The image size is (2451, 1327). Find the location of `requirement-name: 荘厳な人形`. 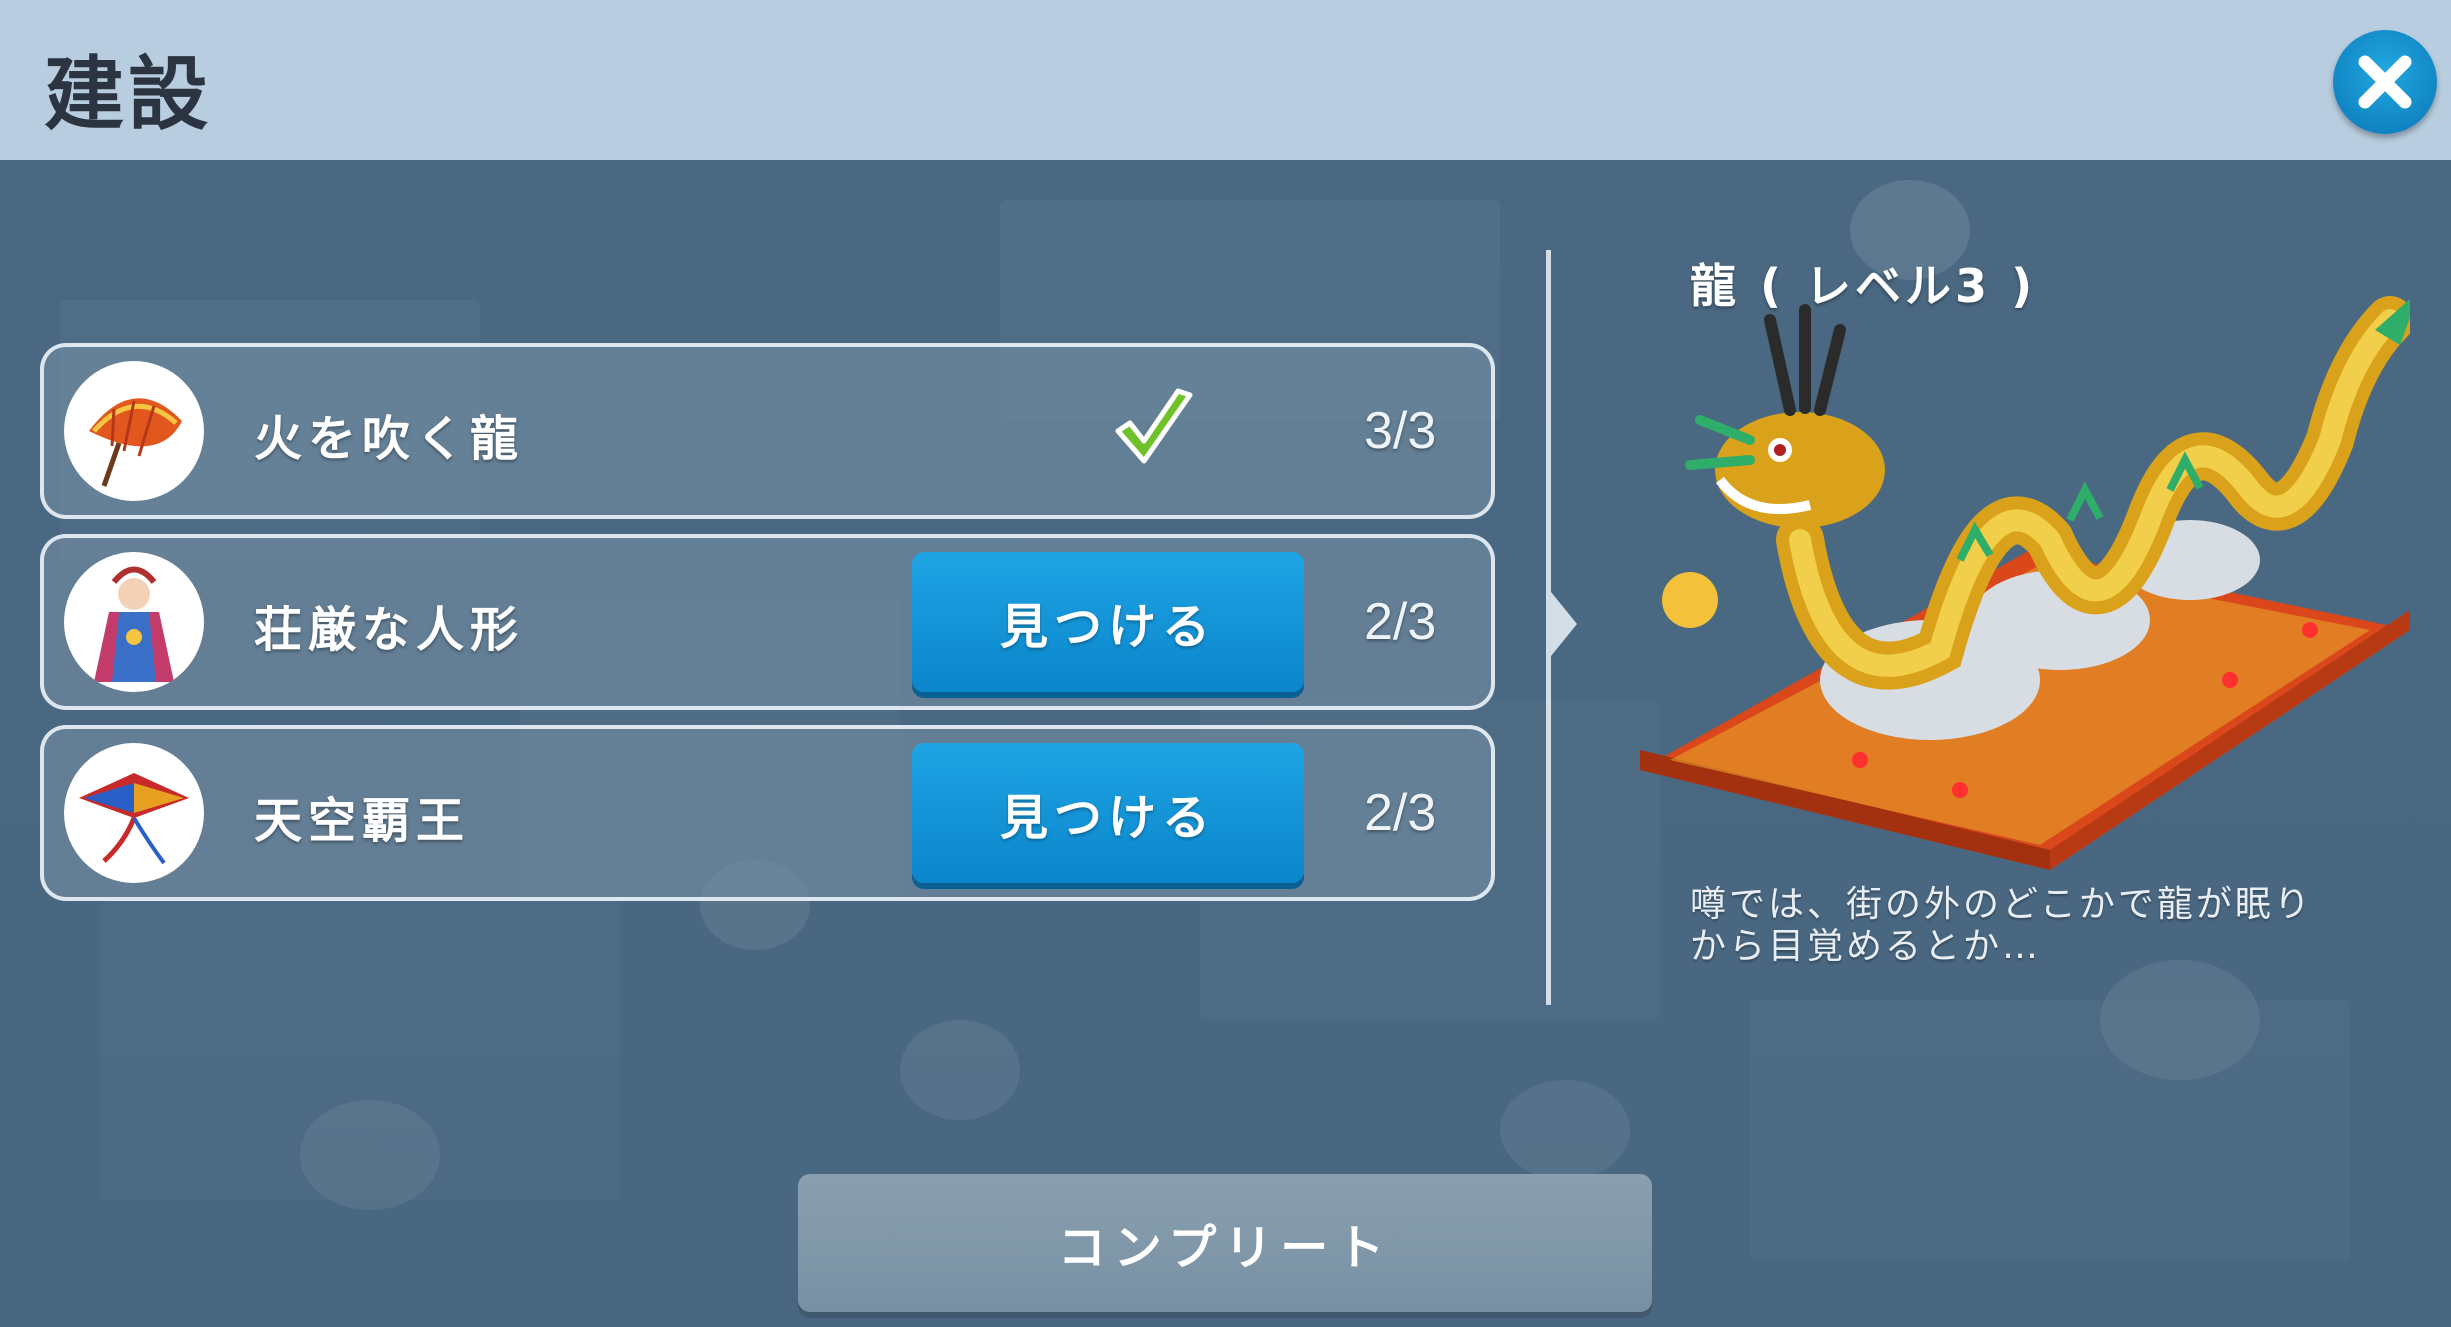

requirement-name: 荘厳な人形 is located at coordinates (389, 630).